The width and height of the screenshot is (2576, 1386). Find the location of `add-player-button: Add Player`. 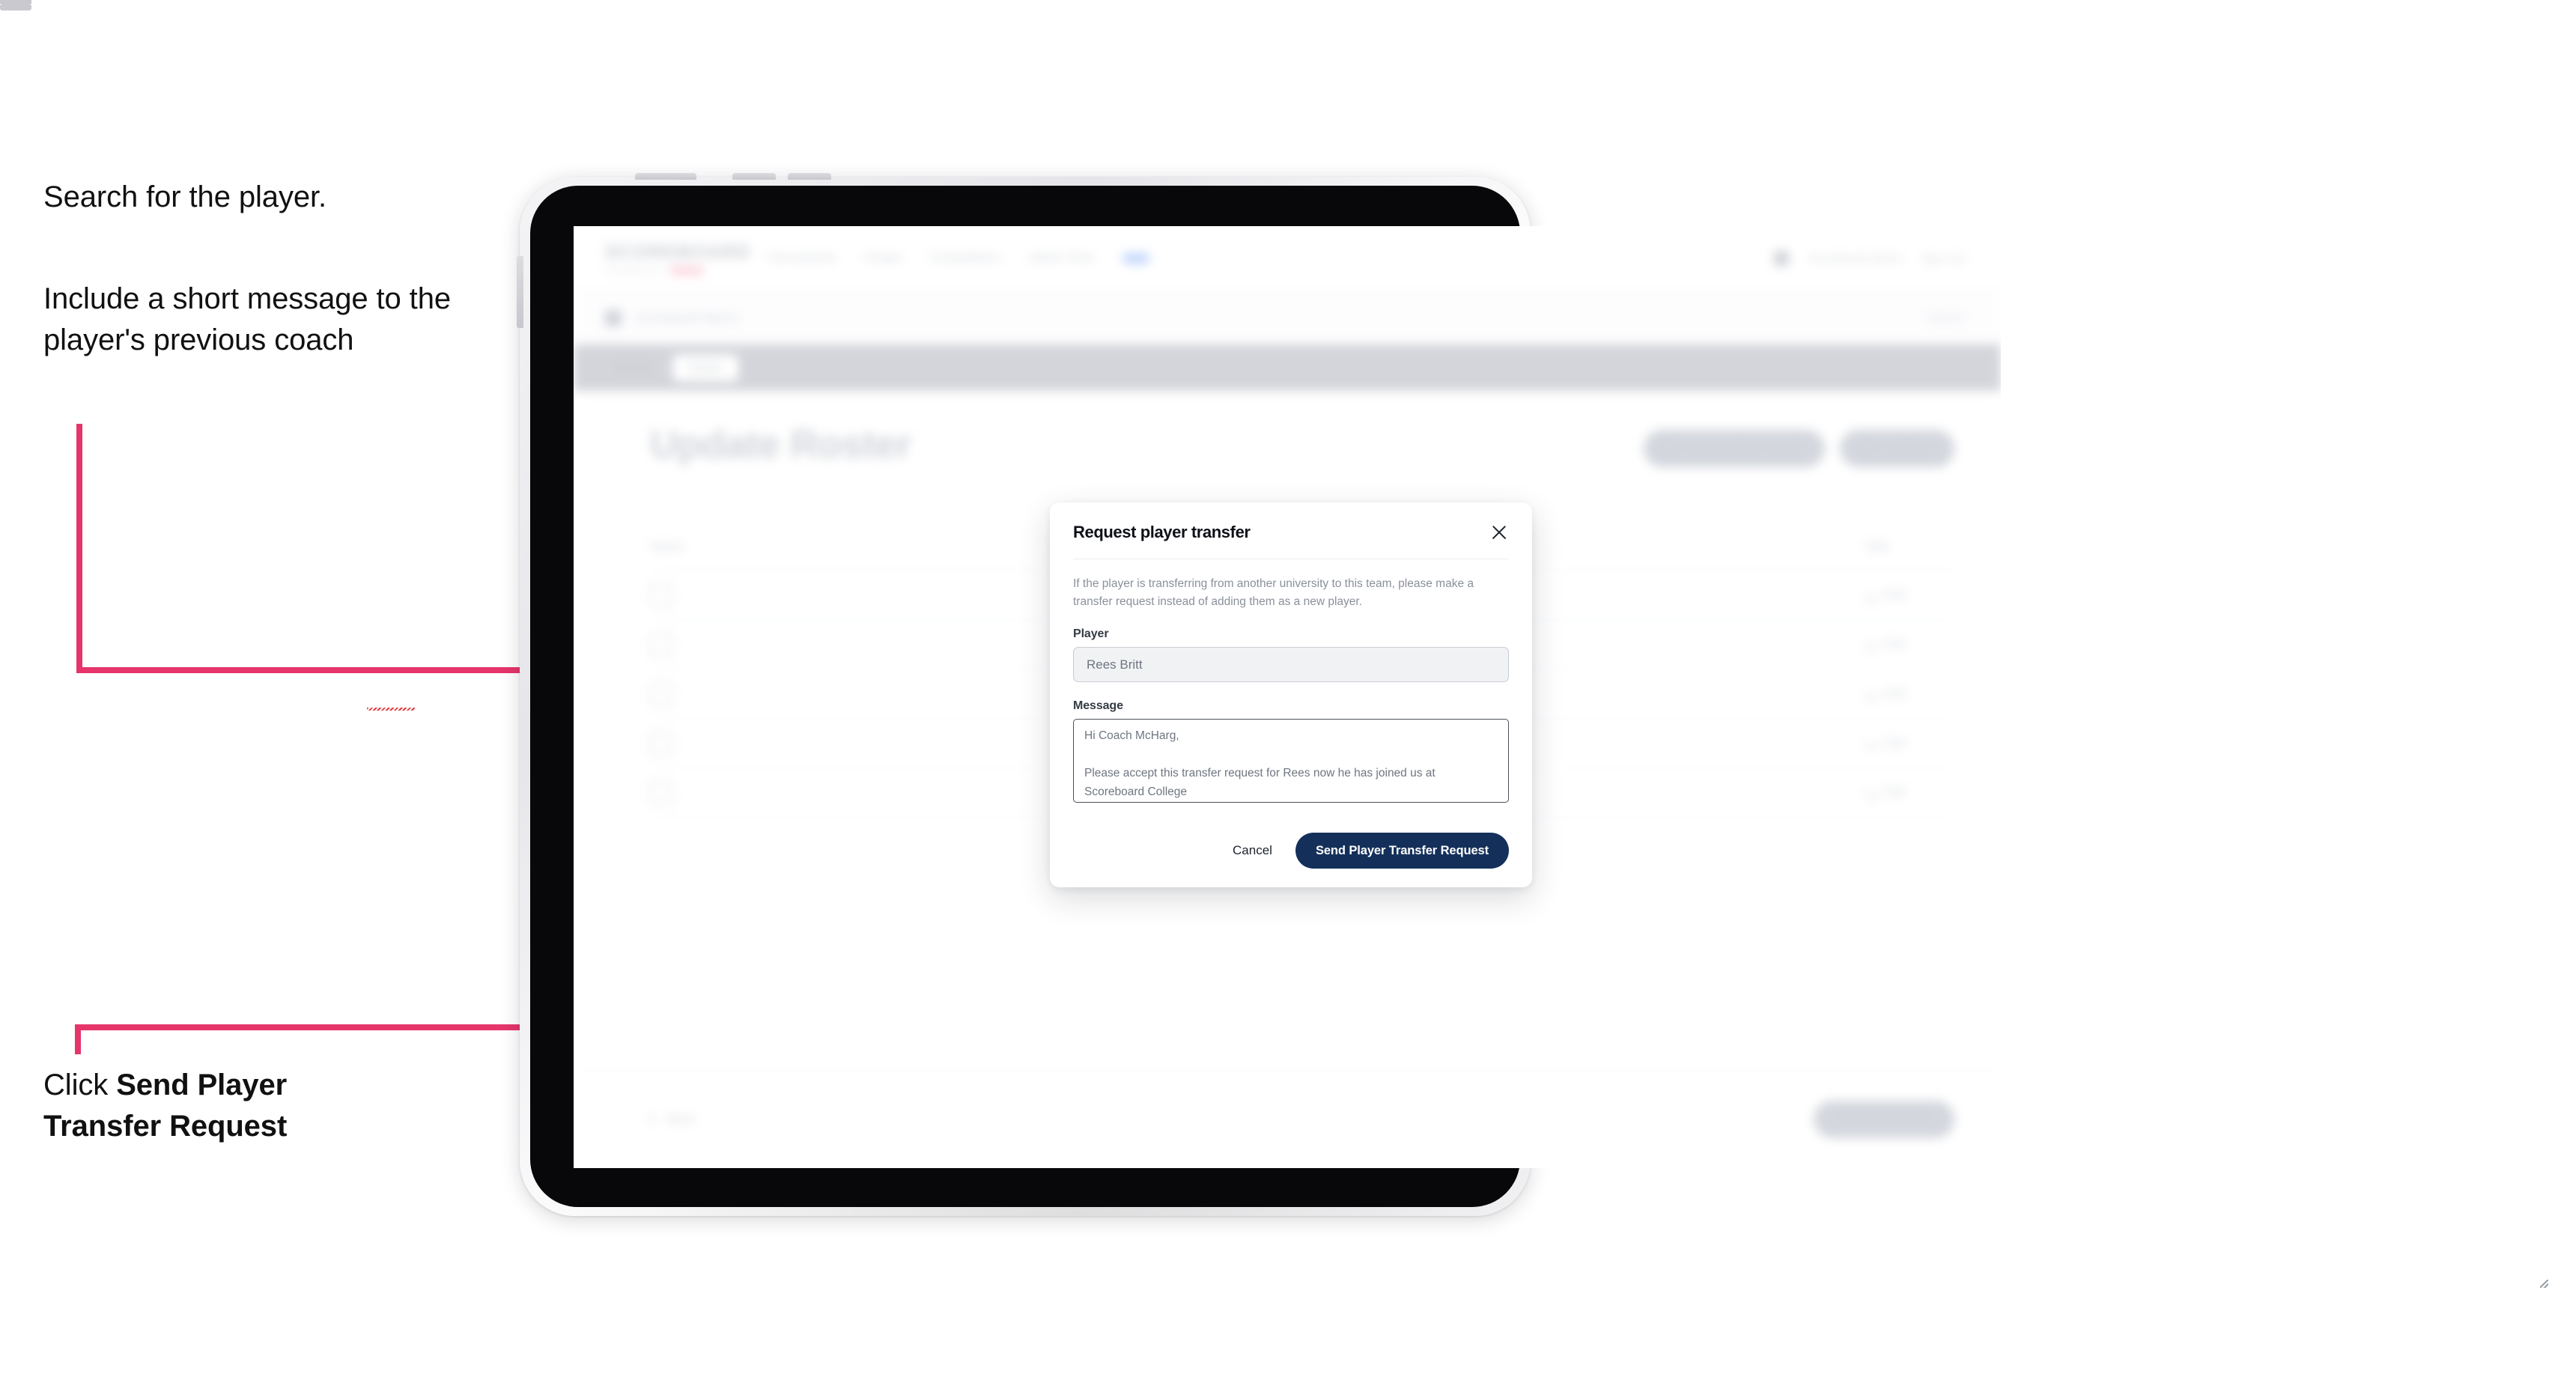

add-player-button: Add Player is located at coordinates (1896, 449).